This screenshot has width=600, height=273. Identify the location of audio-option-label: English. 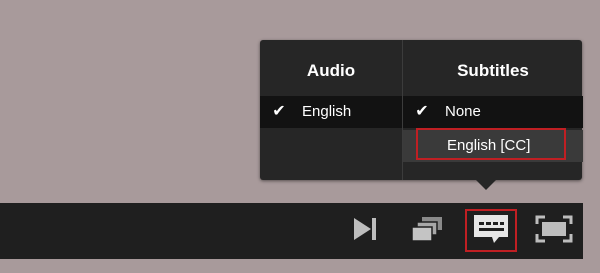
(327, 111).